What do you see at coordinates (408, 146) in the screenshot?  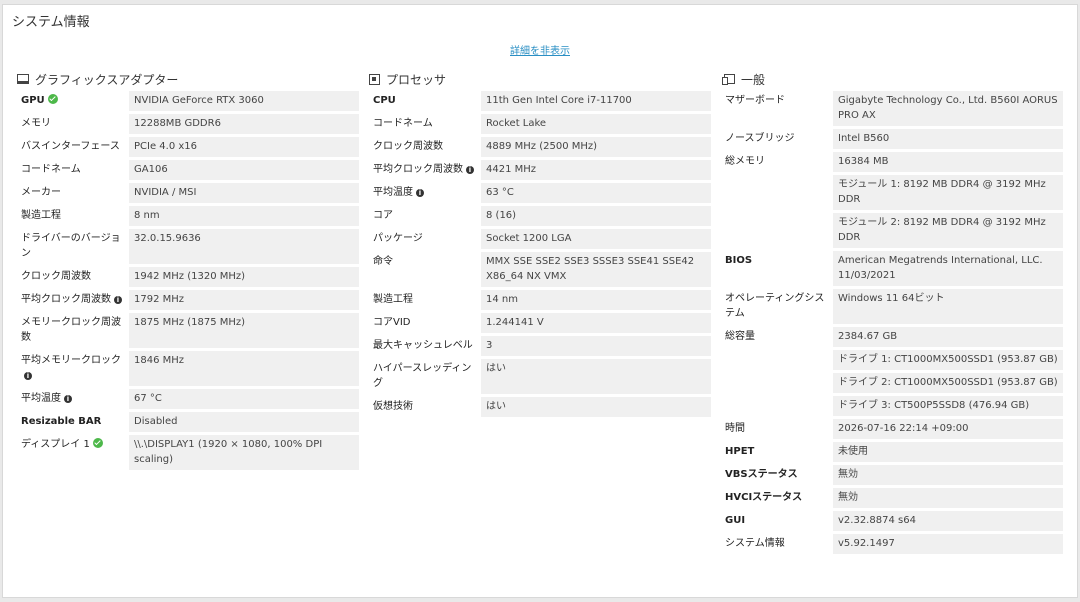 I see `cpu-row-label-text: クロック周波数` at bounding box center [408, 146].